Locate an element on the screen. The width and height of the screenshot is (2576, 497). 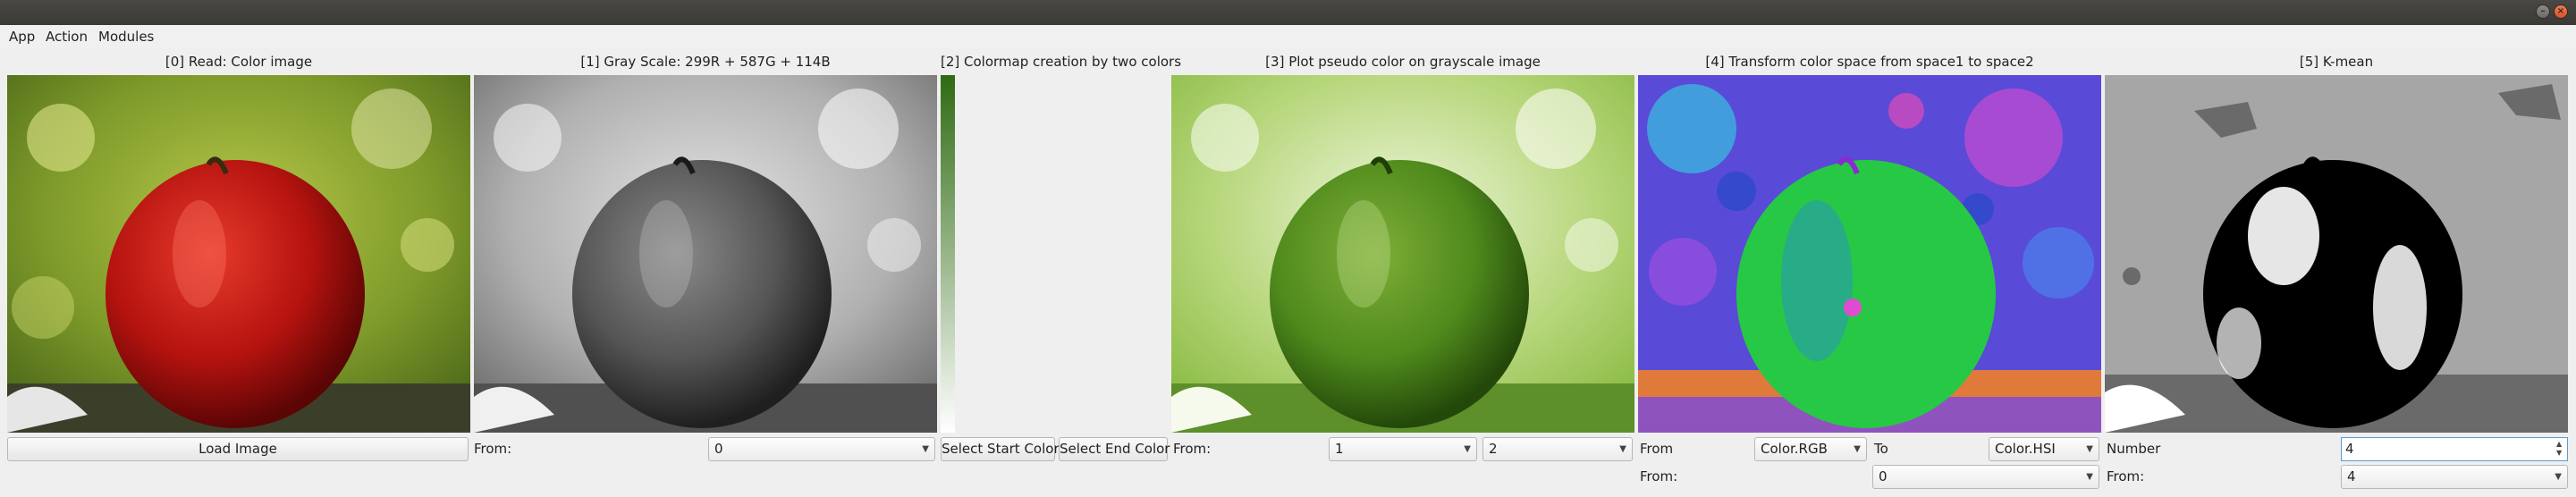
pseudo-from-value: 1 is located at coordinates (1339, 449).